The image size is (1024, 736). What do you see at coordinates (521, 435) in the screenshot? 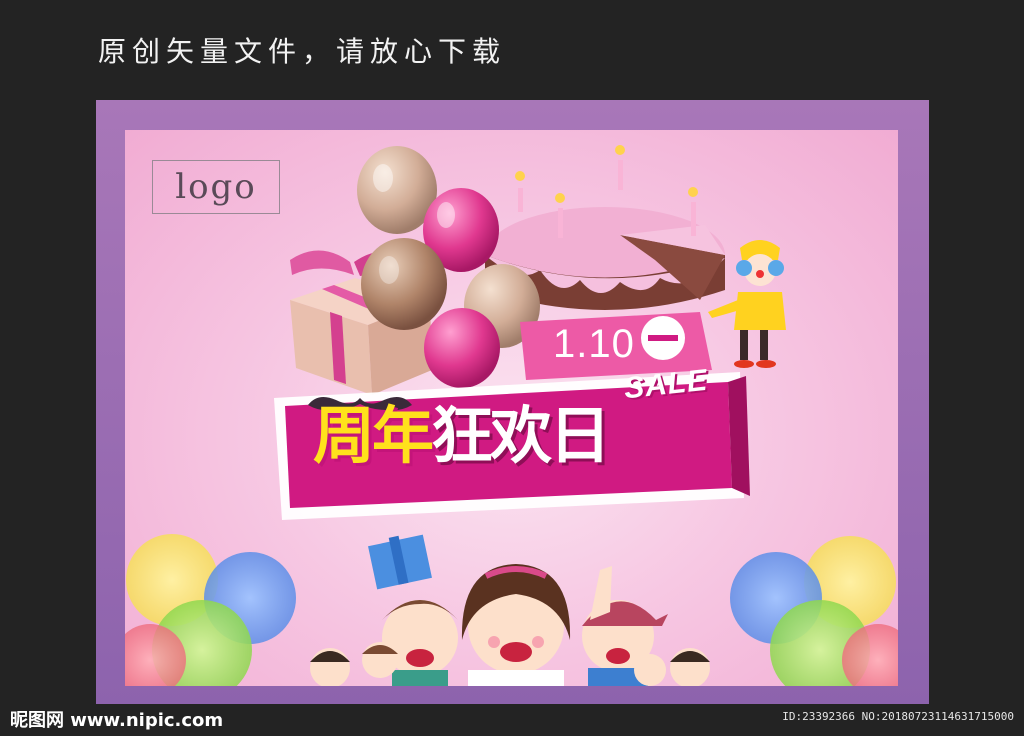
I see `title-carnival-day: 狂欢日` at bounding box center [521, 435].